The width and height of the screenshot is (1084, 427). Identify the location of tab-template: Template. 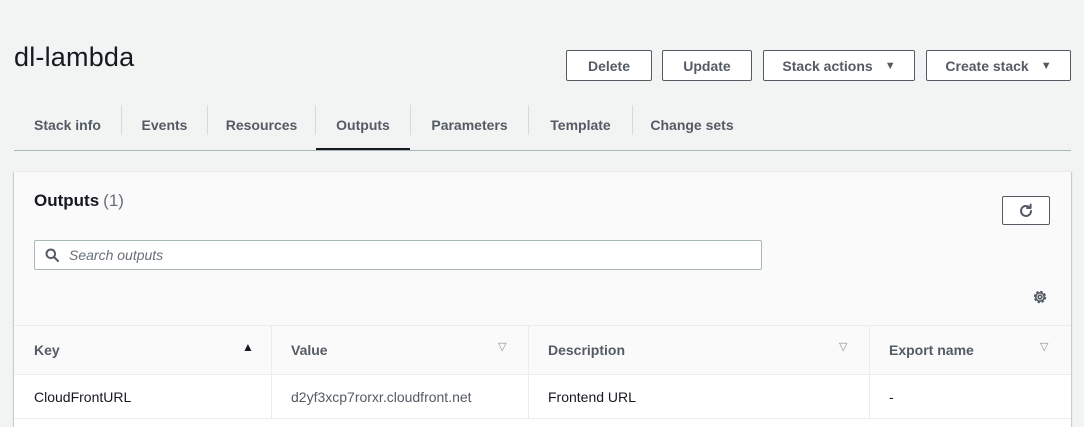
(580, 124).